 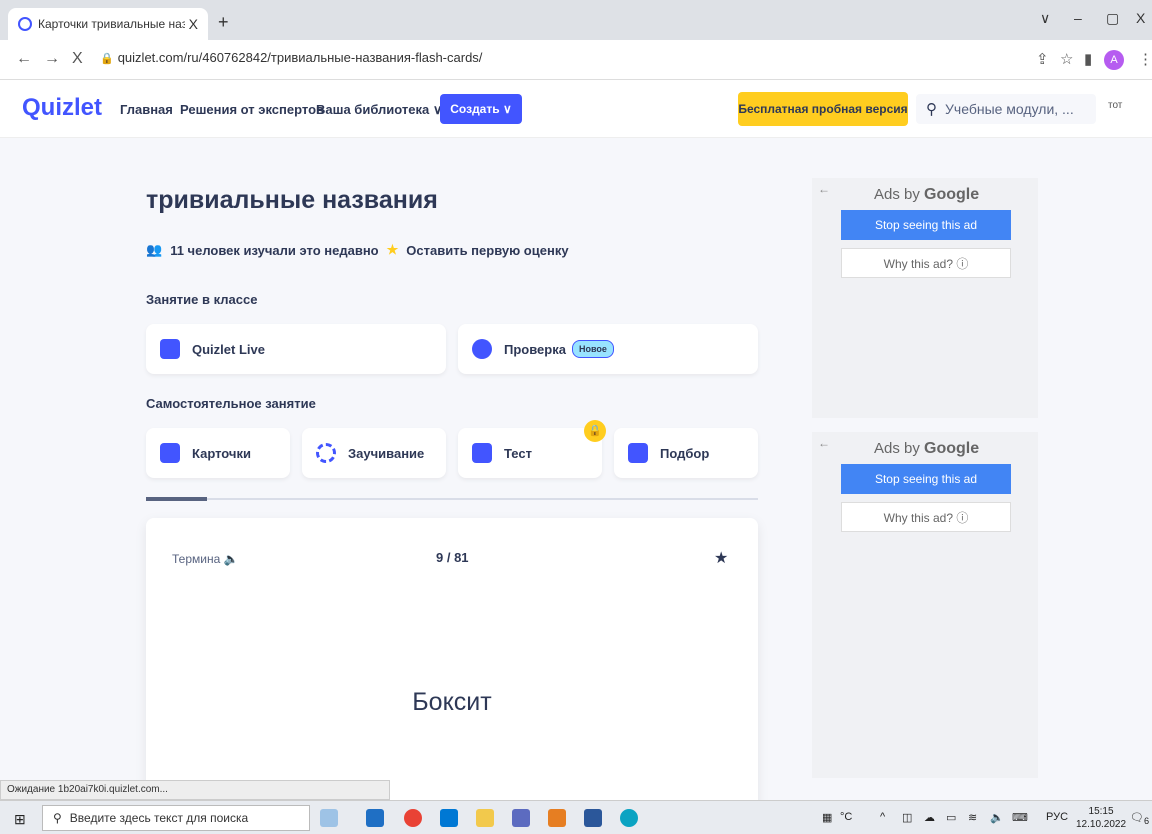 I want to click on star-icon: ★, so click(x=392, y=249).